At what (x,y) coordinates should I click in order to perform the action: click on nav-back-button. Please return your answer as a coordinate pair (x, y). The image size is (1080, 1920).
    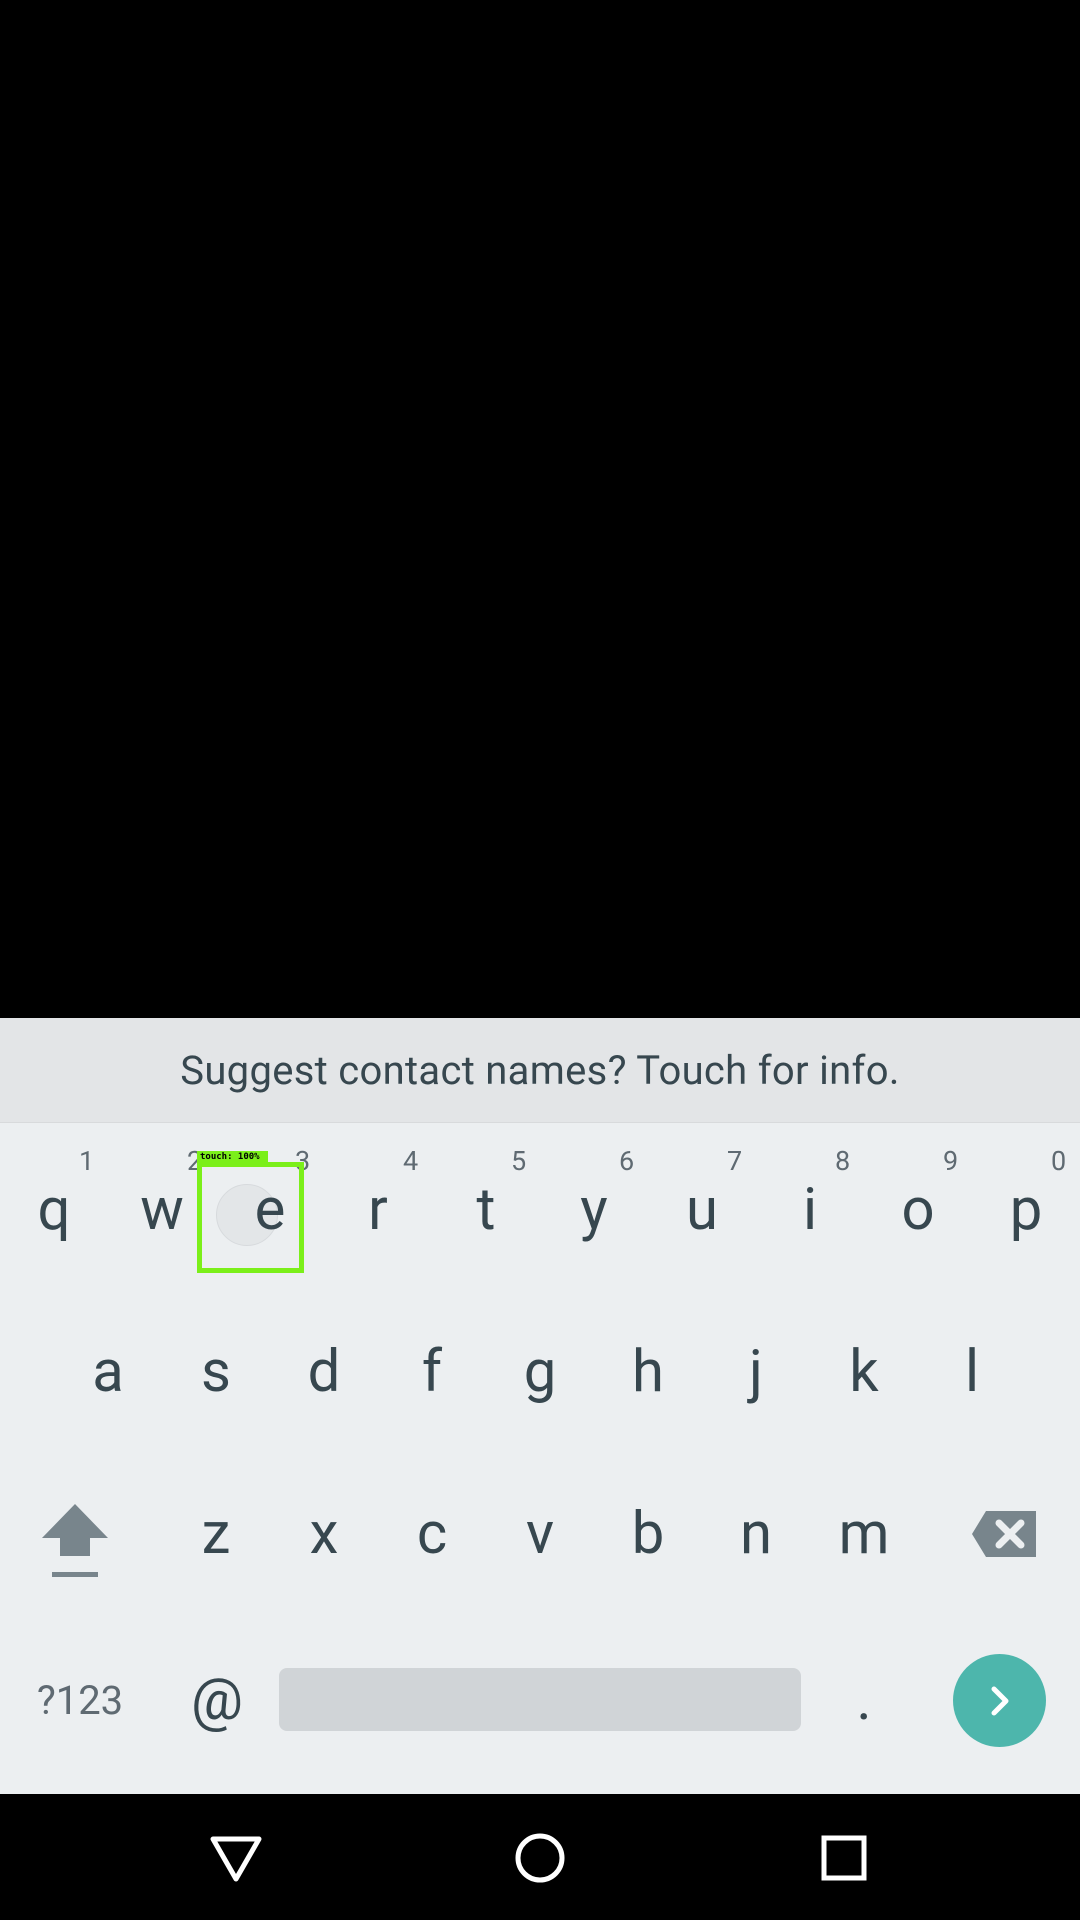
    Looking at the image, I should click on (236, 1858).